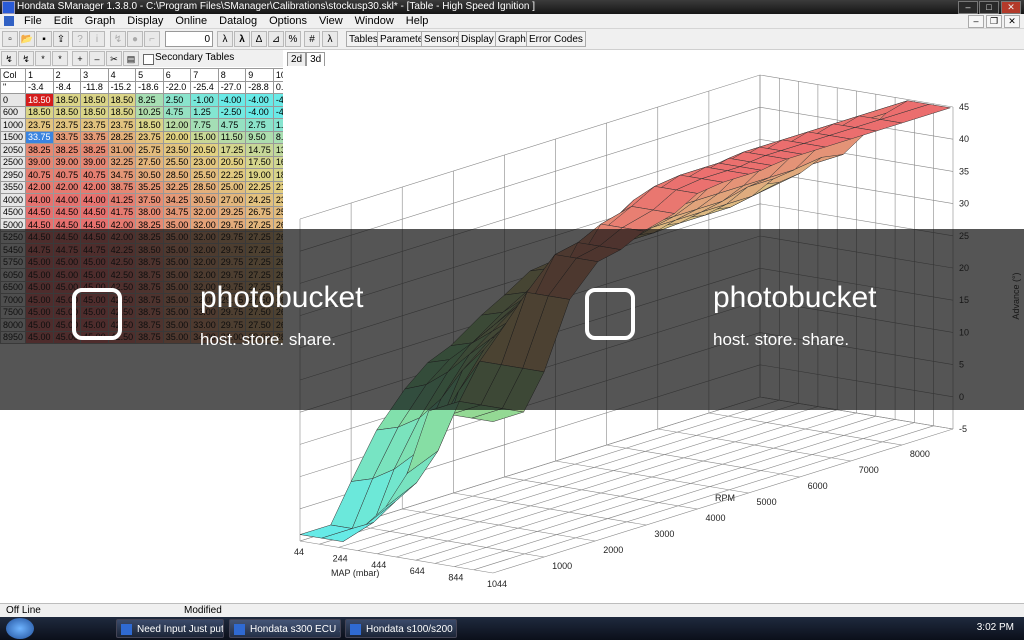 The width and height of the screenshot is (1024, 640). I want to click on record-icon: ●, so click(135, 39).